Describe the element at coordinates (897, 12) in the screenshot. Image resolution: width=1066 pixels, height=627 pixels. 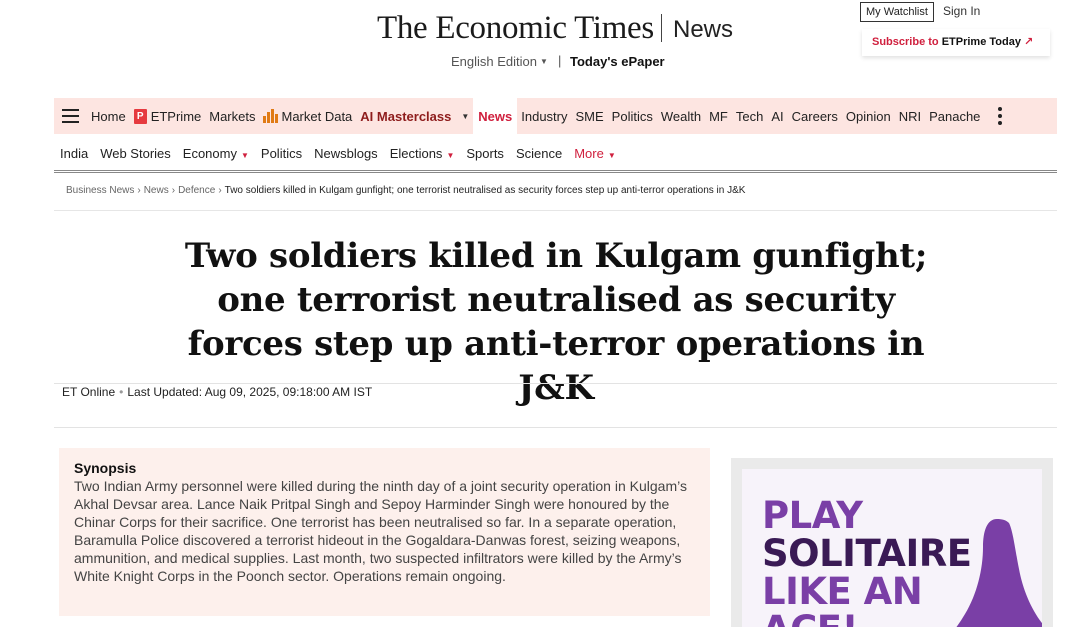
I see `watchlist-button: My Watchlist` at that location.